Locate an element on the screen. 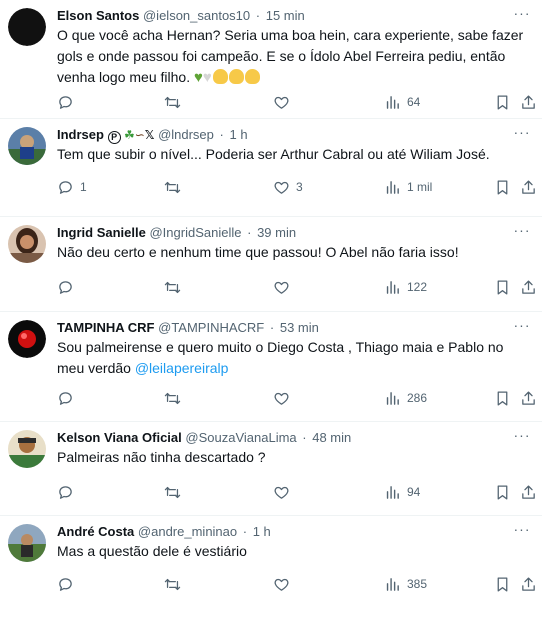 Image resolution: width=542 pixels, height=621 pixels. reply-button: 1 is located at coordinates (72, 187).